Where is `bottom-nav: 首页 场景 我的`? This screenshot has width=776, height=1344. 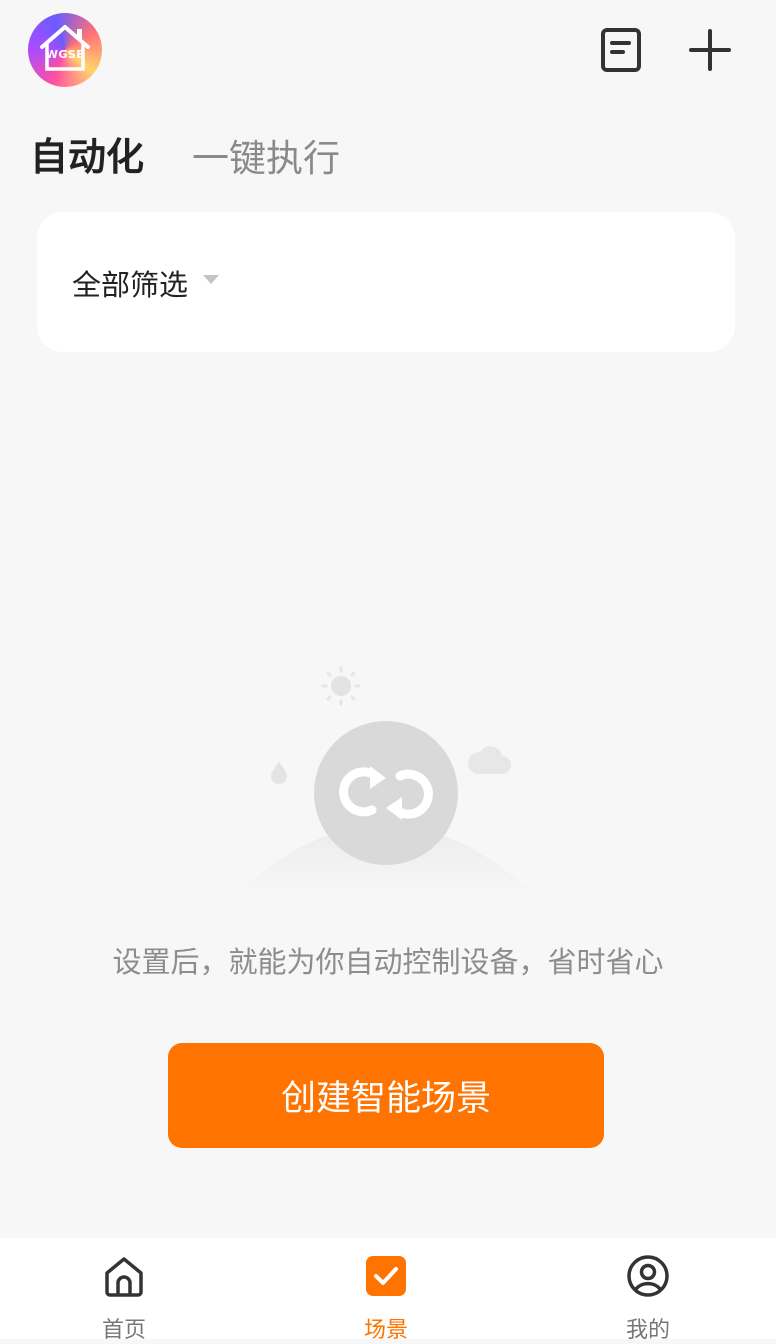
bottom-nav: 首页 场景 我的 is located at coordinates (388, 1290).